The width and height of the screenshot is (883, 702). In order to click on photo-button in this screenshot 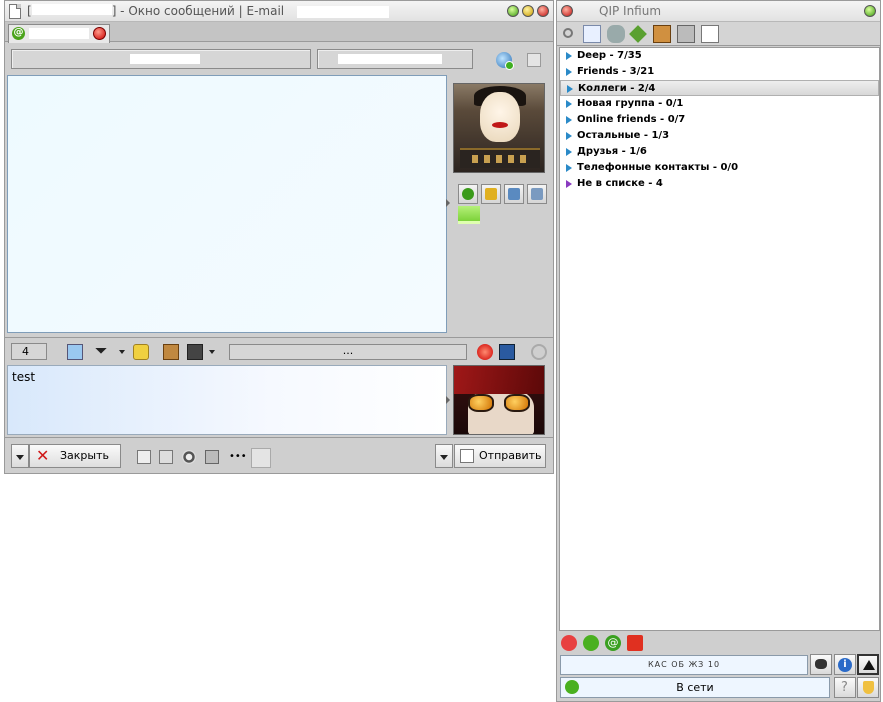, I will do `click(514, 194)`.